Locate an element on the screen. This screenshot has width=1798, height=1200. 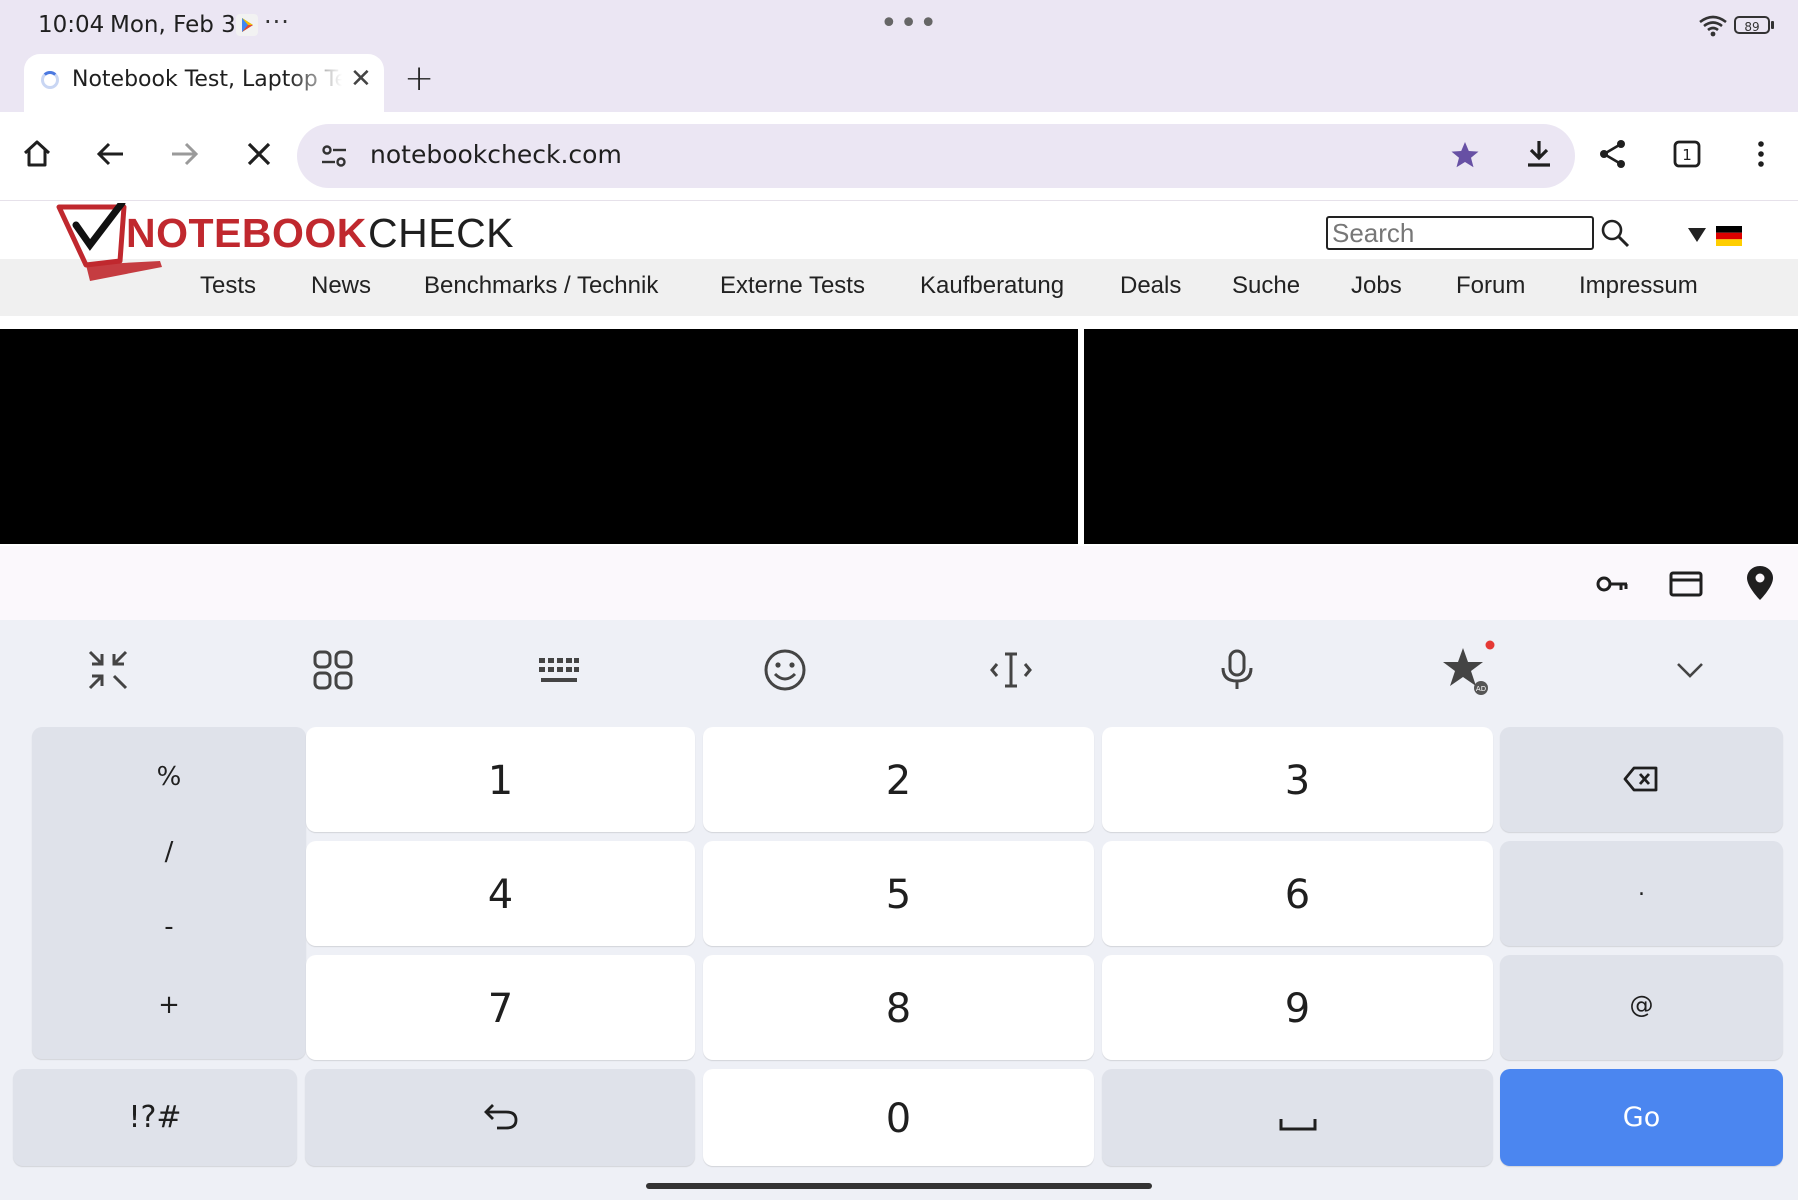
undo-icon is located at coordinates (501, 1117).